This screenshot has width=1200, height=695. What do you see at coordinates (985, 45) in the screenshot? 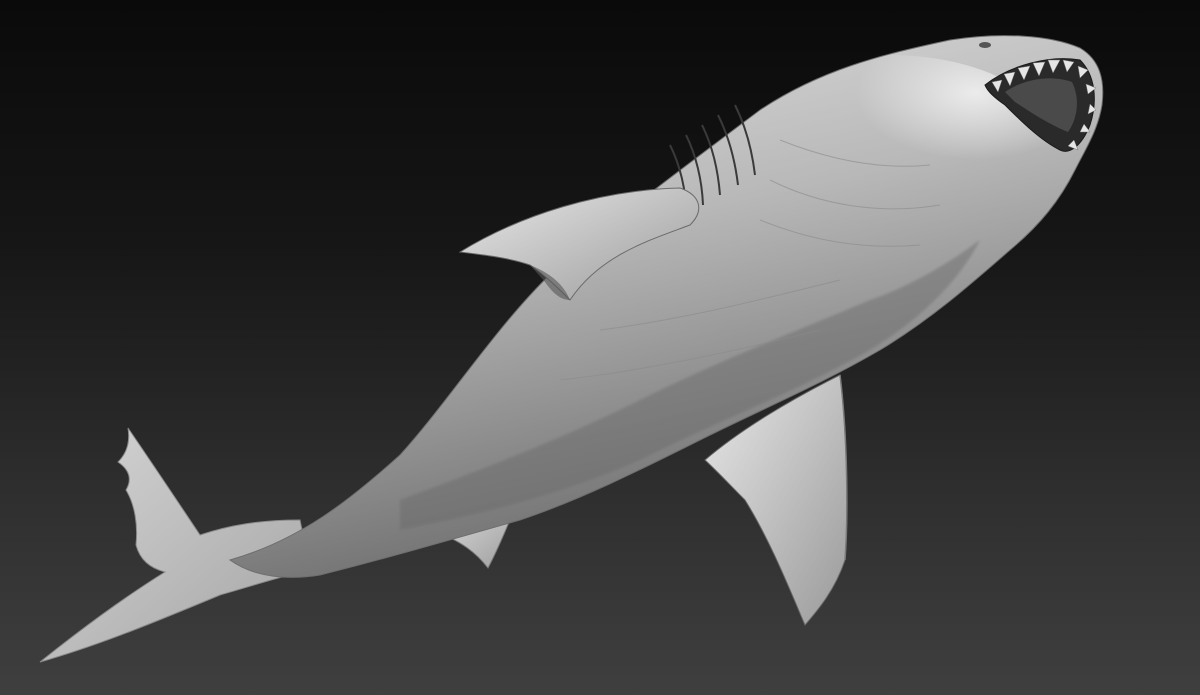
I see `shark-eye` at bounding box center [985, 45].